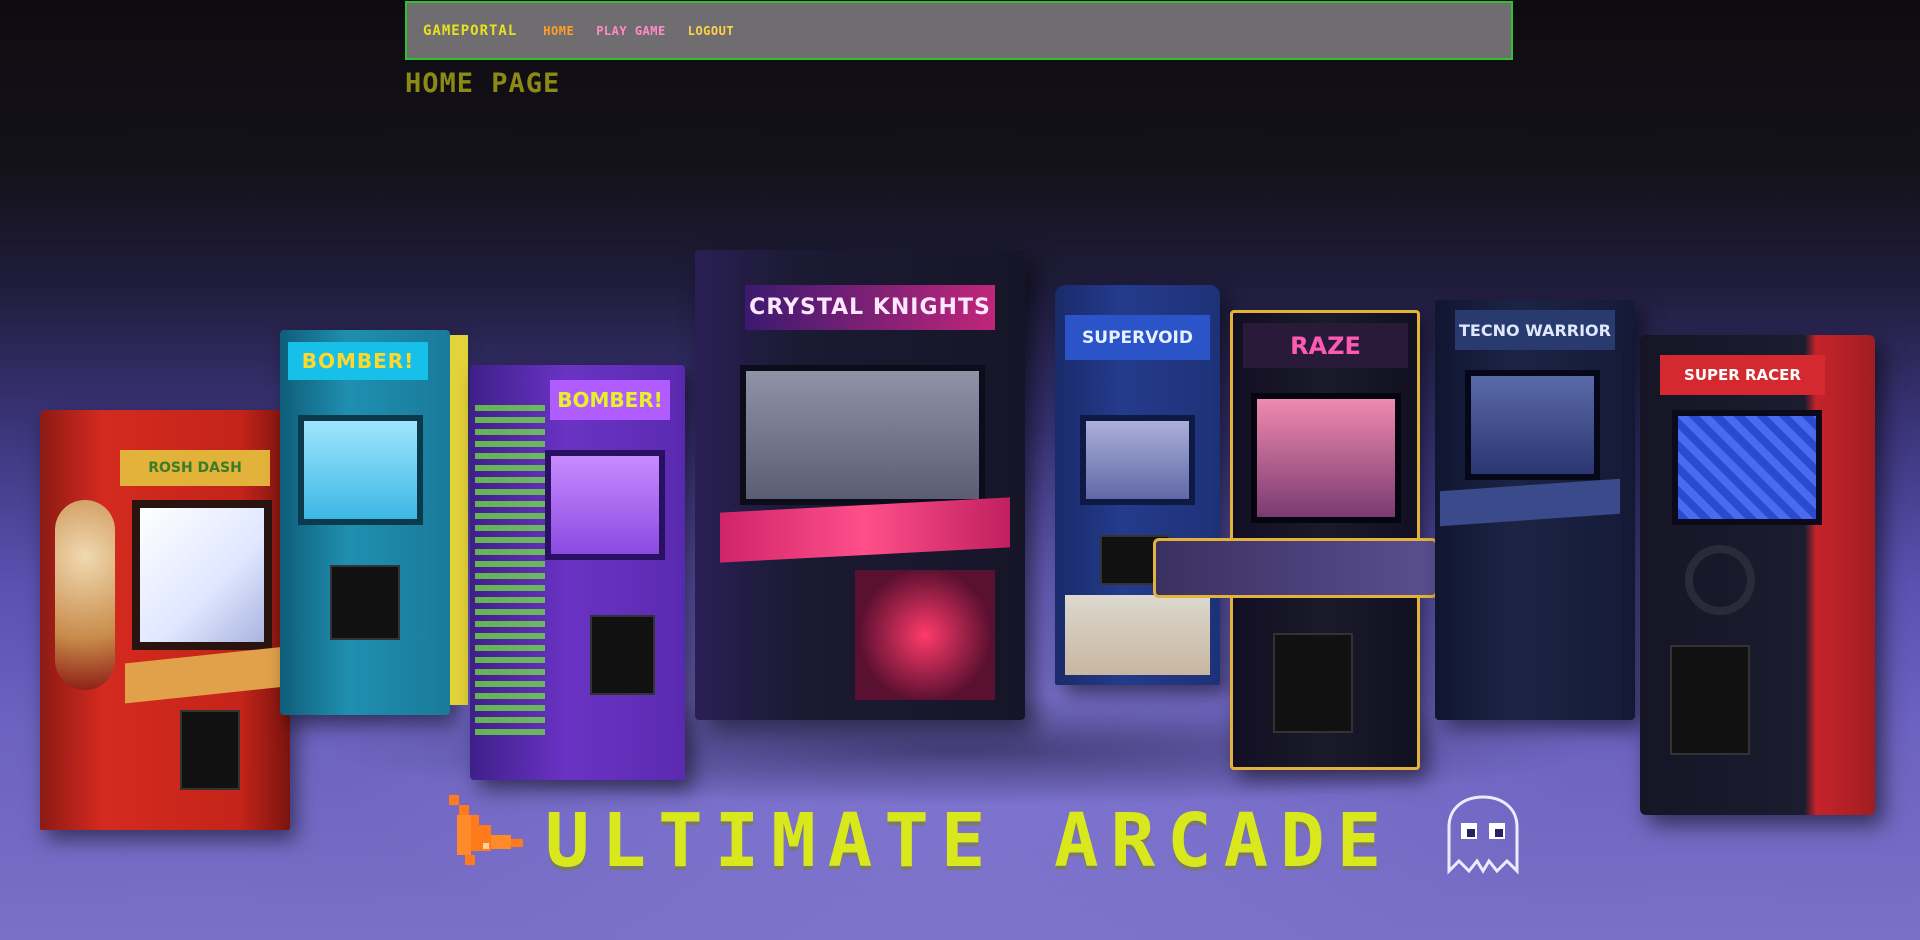 The width and height of the screenshot is (1920, 940). I want to click on pixel-arrow-icon, so click(486, 831).